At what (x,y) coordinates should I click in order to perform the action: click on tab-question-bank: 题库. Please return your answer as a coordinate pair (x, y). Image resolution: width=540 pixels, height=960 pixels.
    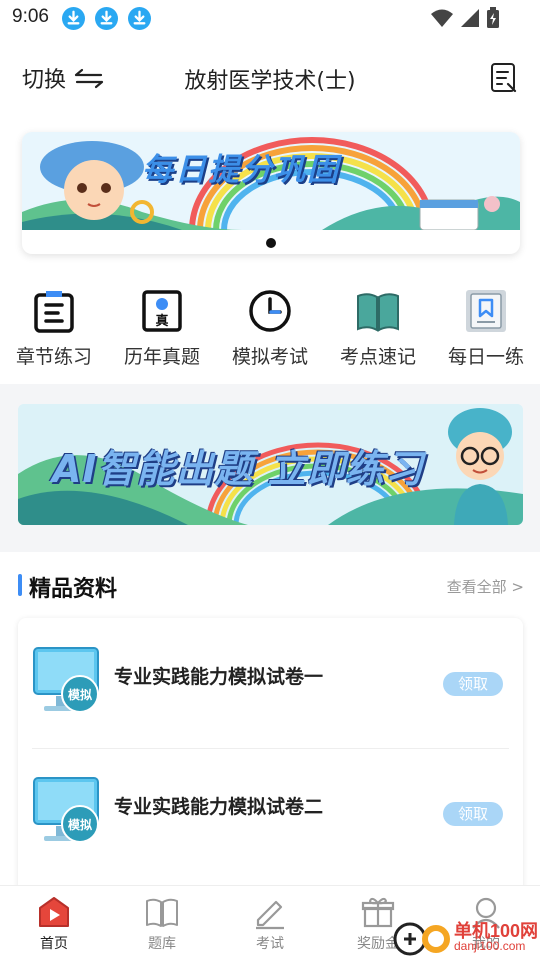
    Looking at the image, I should click on (162, 923).